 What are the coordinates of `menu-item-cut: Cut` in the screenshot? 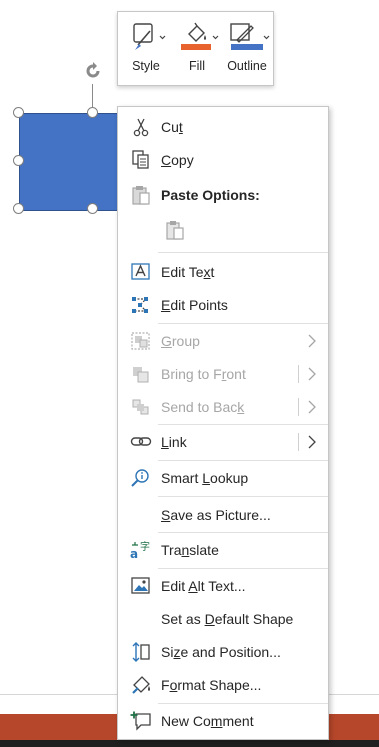 It's located at (223, 127).